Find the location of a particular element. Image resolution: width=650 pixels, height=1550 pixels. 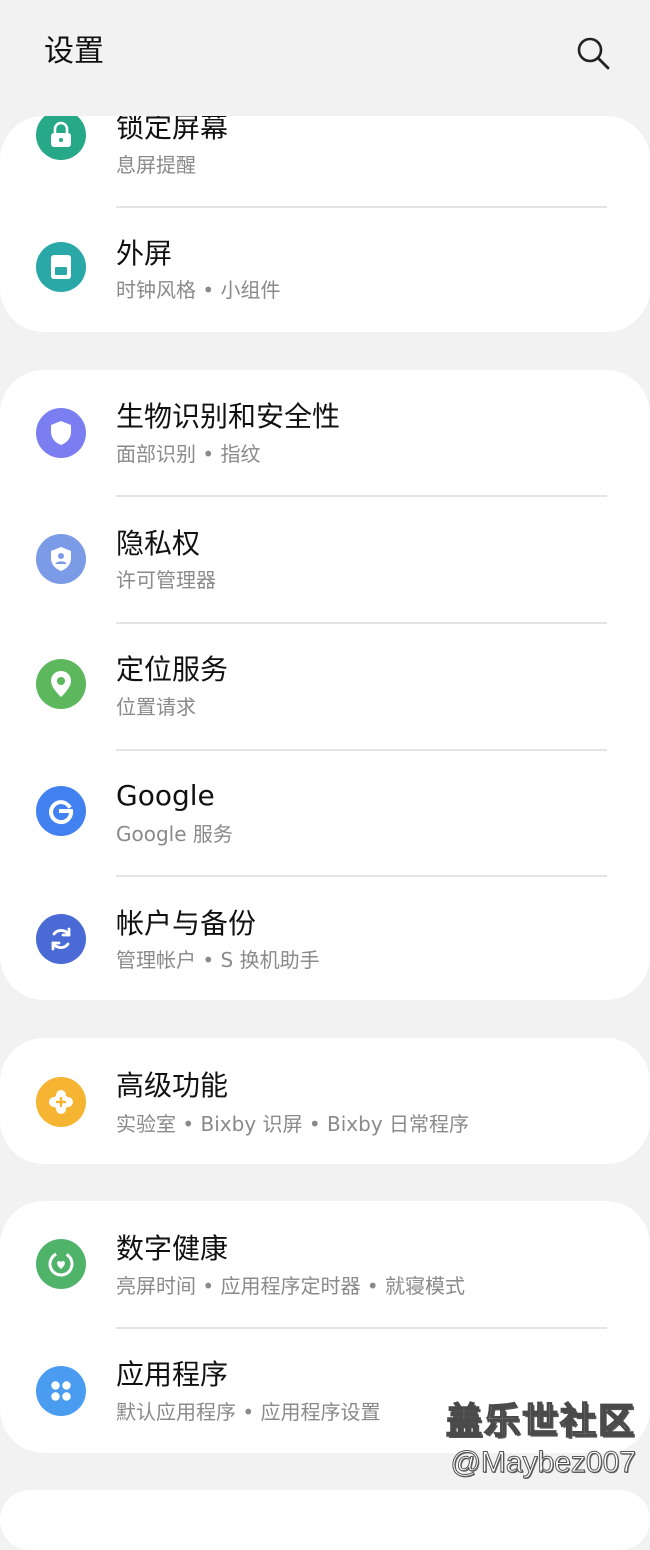

settings-item-subtitle: Google 服务 is located at coordinates (174, 834).